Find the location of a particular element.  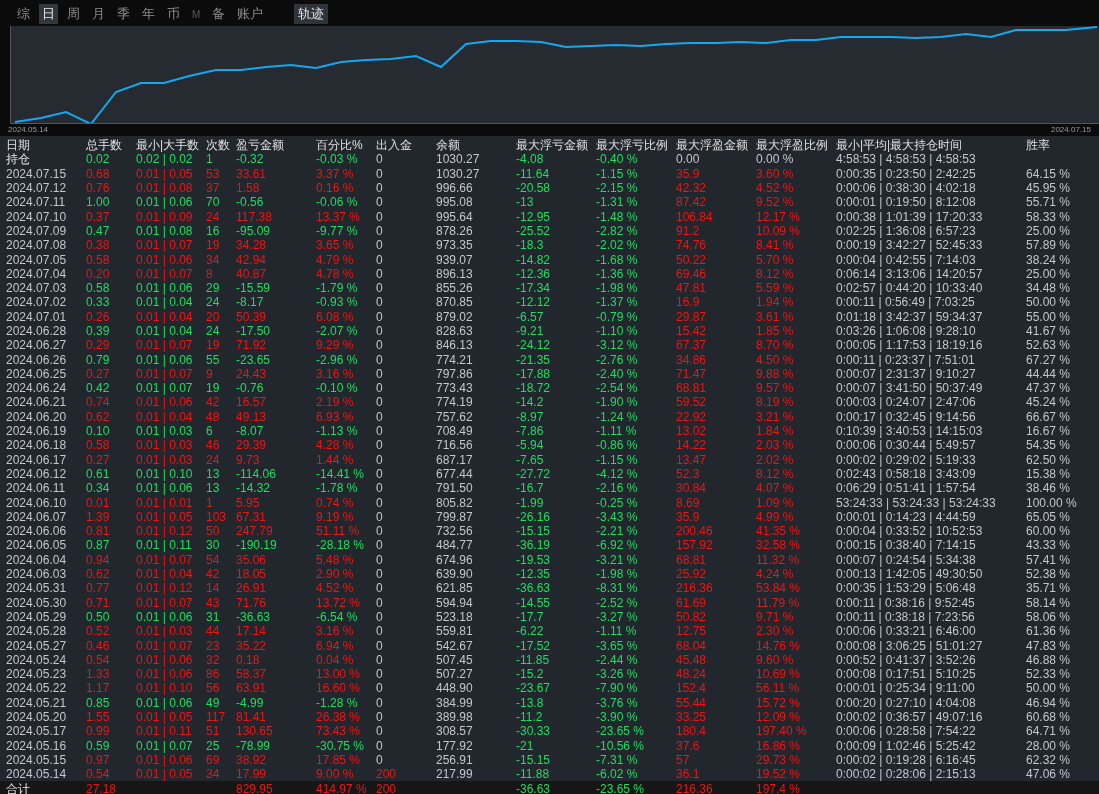

table-cell-text: 0.01 | 0.01 is located at coordinates (165, 502).